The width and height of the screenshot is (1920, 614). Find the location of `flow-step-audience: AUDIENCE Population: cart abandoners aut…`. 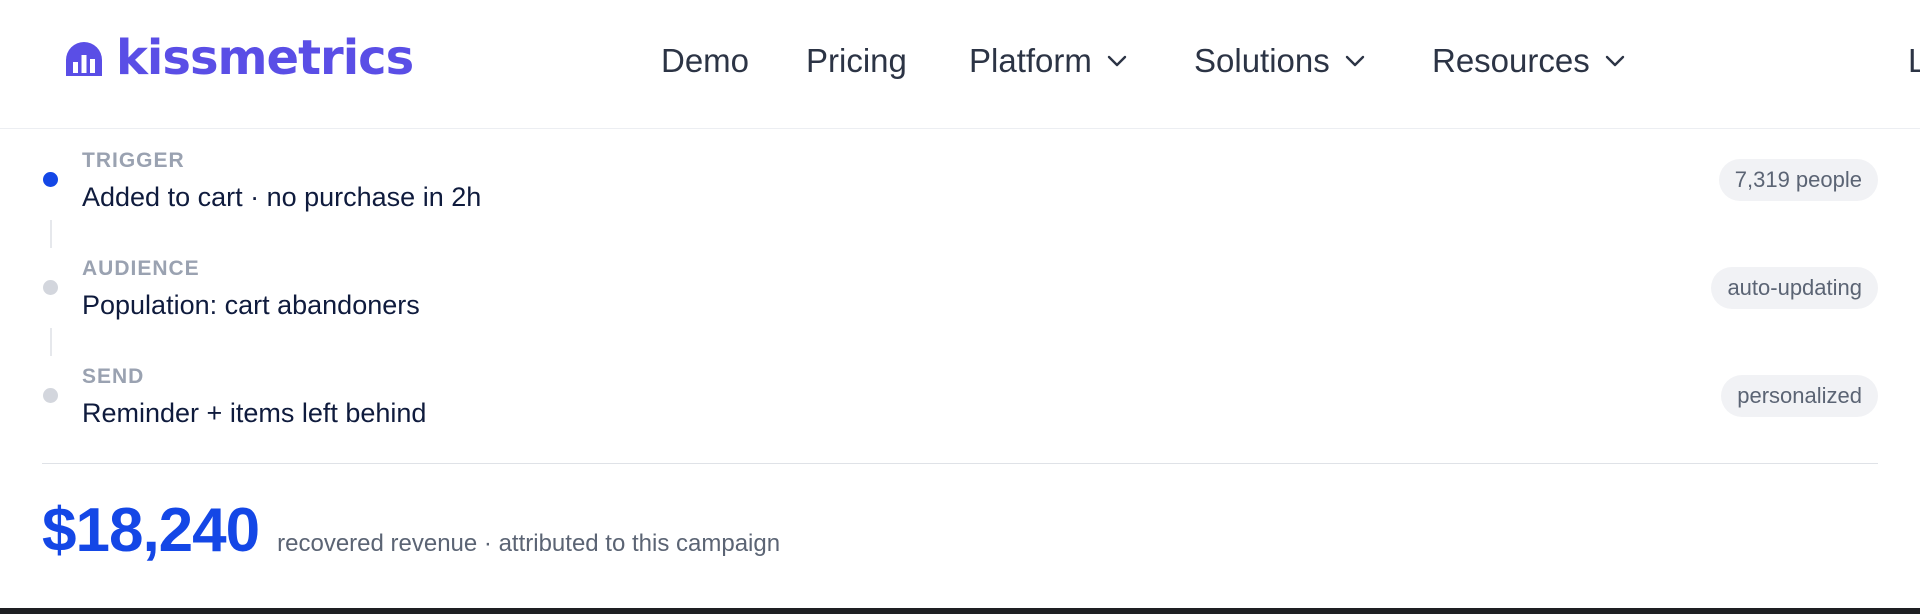

flow-step-audience: AUDIENCE Population: cart abandoners aut… is located at coordinates (960, 297).